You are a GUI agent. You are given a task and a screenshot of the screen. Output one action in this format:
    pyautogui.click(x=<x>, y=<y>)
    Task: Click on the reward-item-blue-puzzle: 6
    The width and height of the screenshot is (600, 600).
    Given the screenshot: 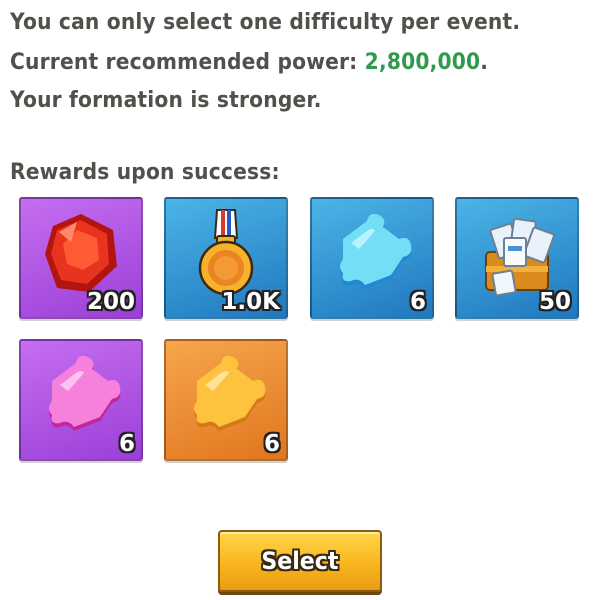 What is the action you would take?
    pyautogui.click(x=372, y=258)
    